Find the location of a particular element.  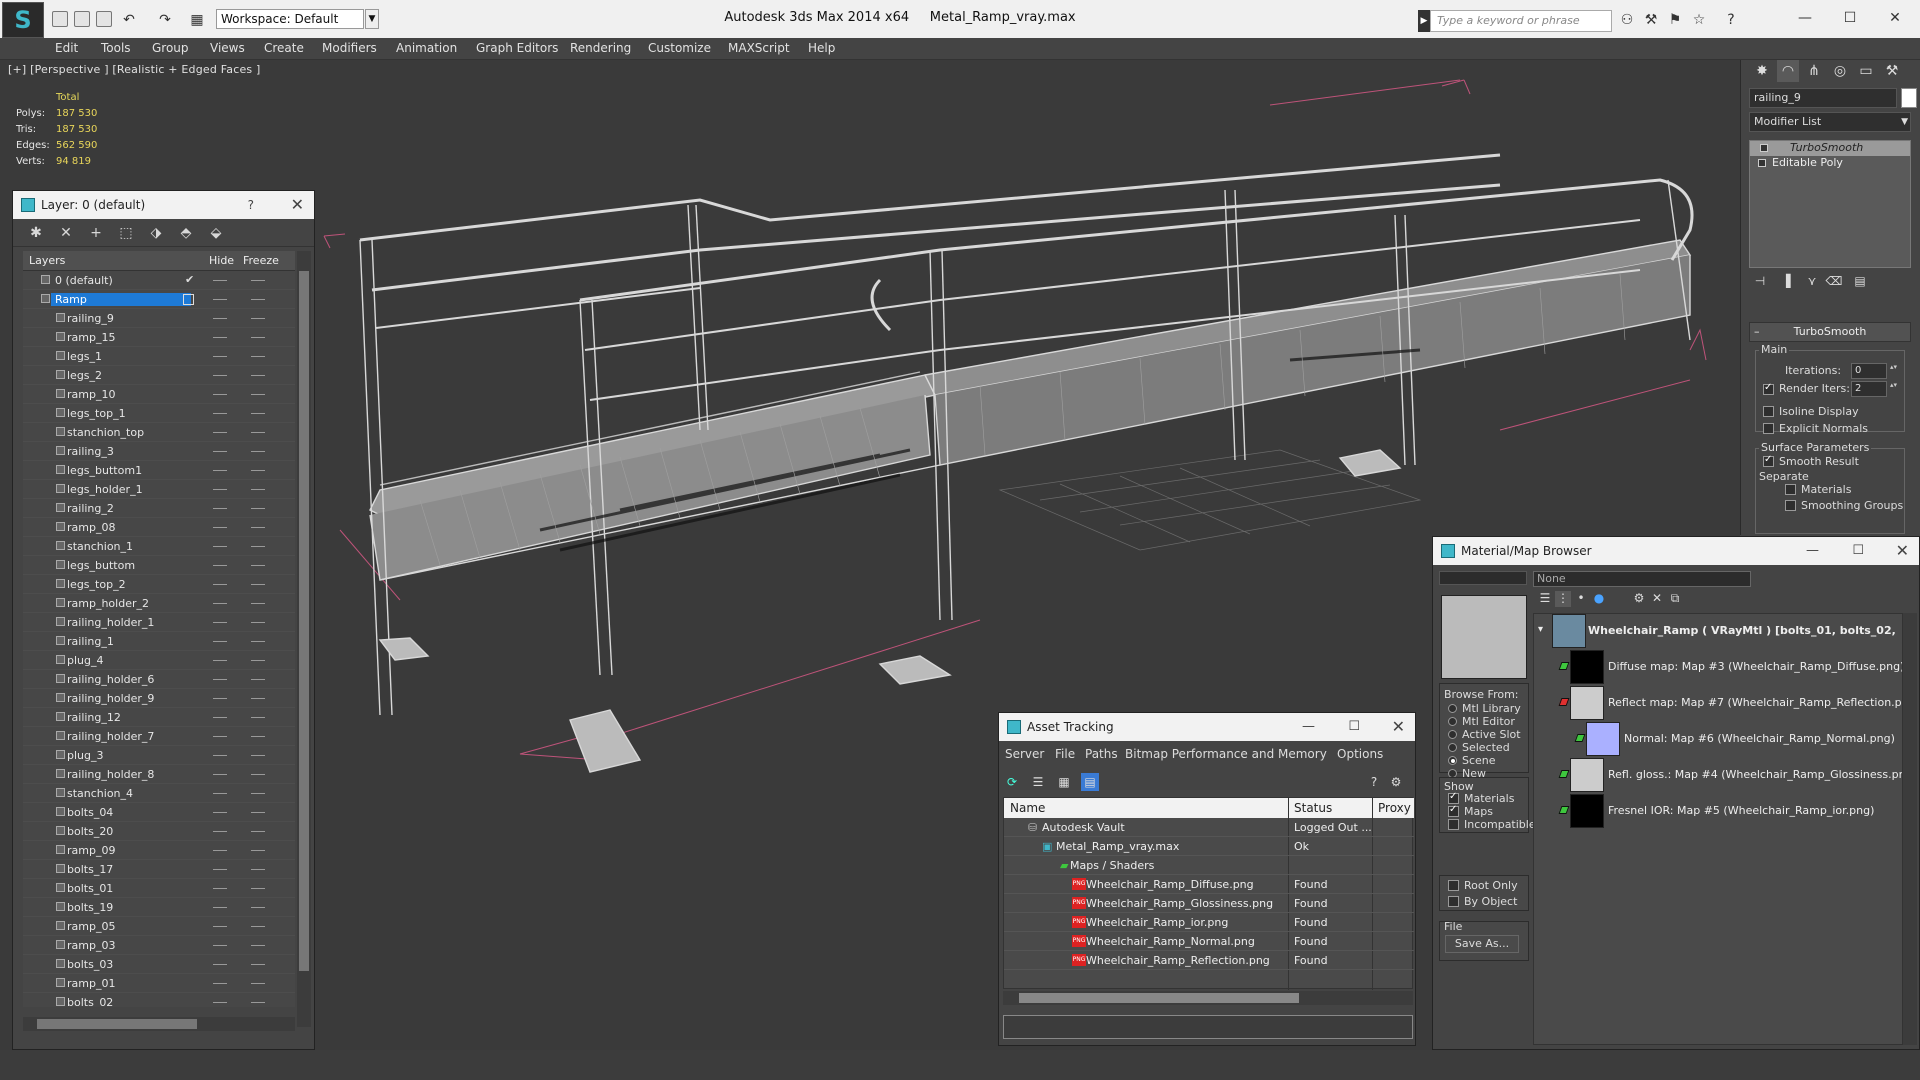

highlight-layer-icon: ⬗ is located at coordinates (156, 233).